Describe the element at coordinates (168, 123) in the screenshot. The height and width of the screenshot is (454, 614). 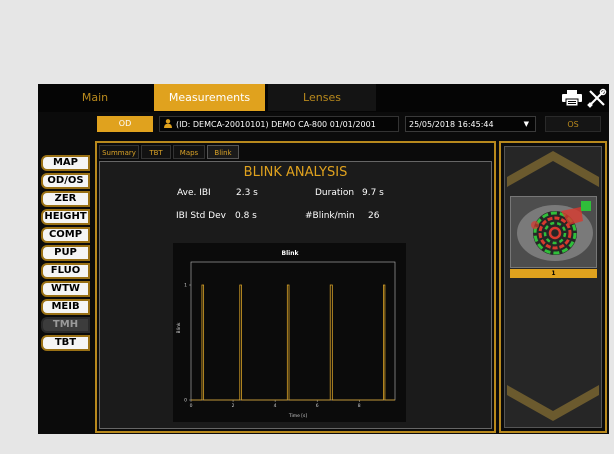
I see `person-icon` at that location.